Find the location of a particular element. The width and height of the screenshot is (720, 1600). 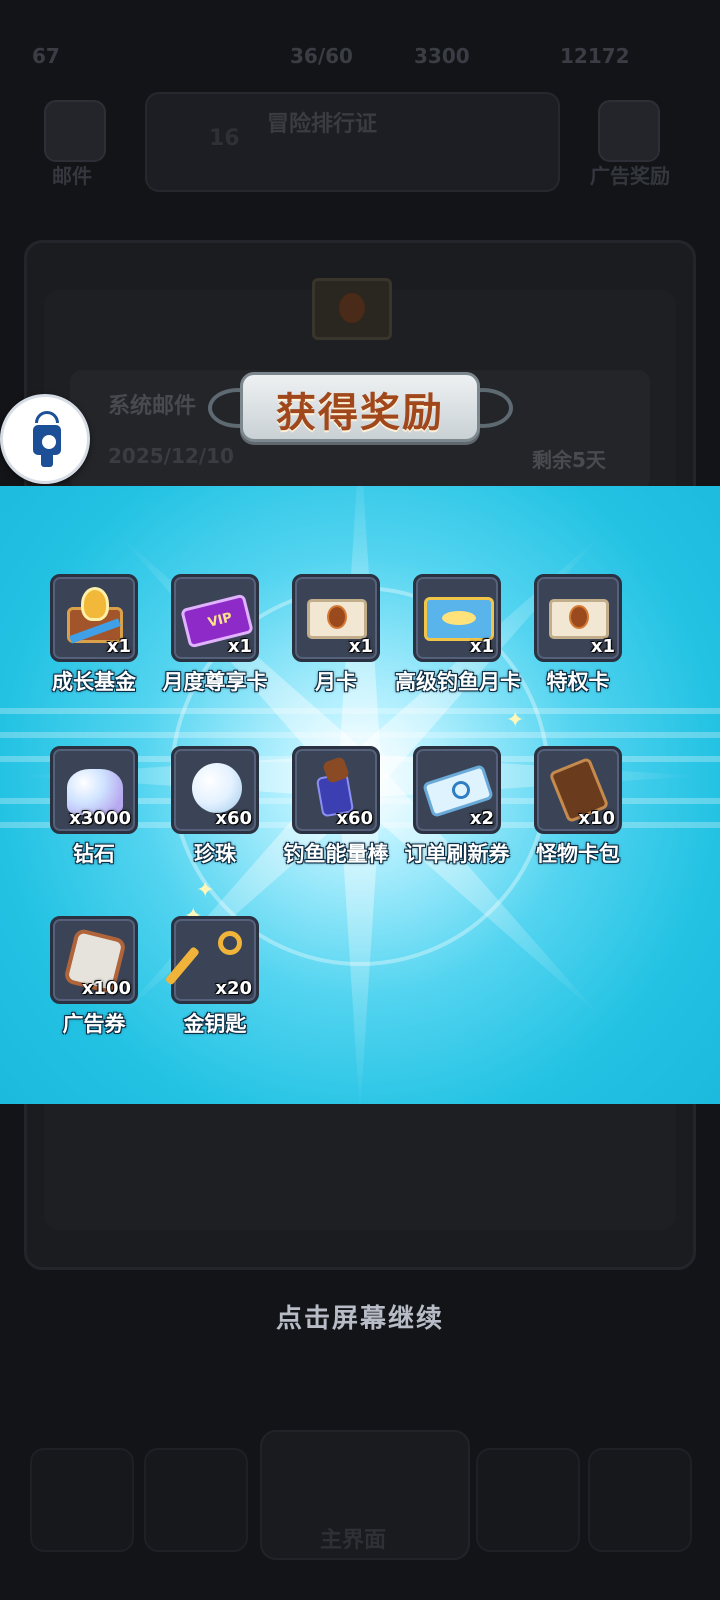

status-bar: 67 36/60 3300 12172 is located at coordinates (360, 55).